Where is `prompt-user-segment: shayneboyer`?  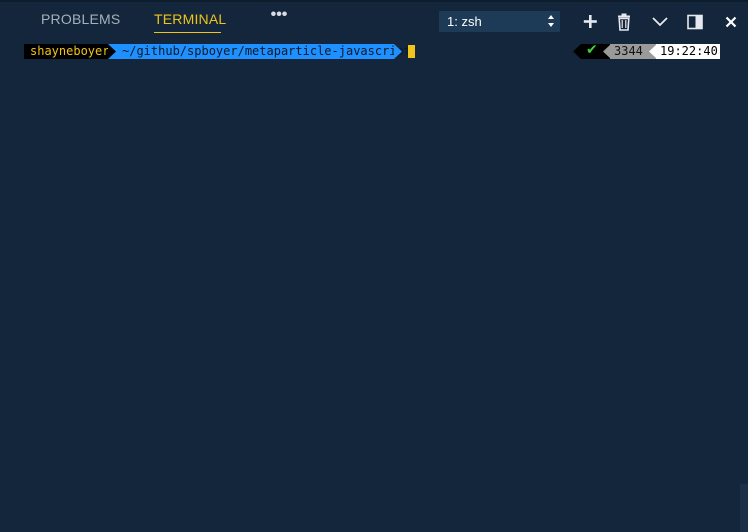
prompt-user-segment: shayneboyer is located at coordinates (66, 51).